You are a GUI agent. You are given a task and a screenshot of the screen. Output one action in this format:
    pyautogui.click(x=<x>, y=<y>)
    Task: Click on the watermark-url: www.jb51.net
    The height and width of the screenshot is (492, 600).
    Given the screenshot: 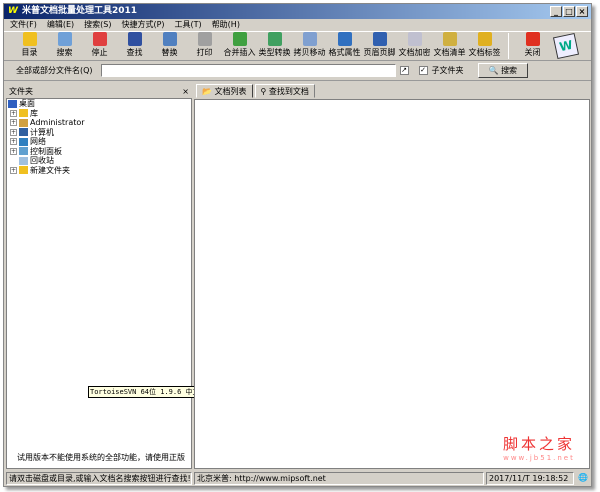 What is the action you would take?
    pyautogui.click(x=539, y=458)
    